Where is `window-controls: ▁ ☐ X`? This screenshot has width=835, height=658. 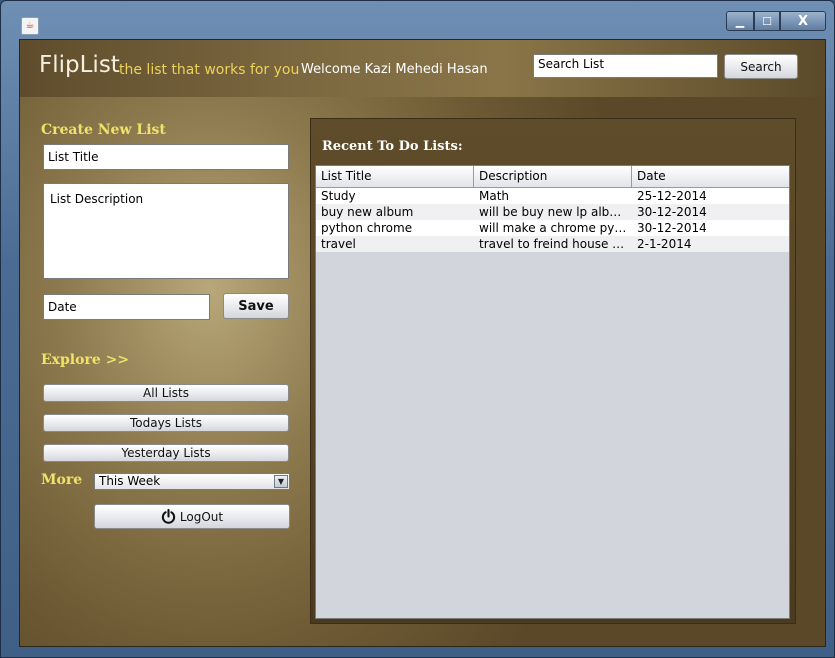
window-controls: ▁ ☐ X is located at coordinates (776, 21).